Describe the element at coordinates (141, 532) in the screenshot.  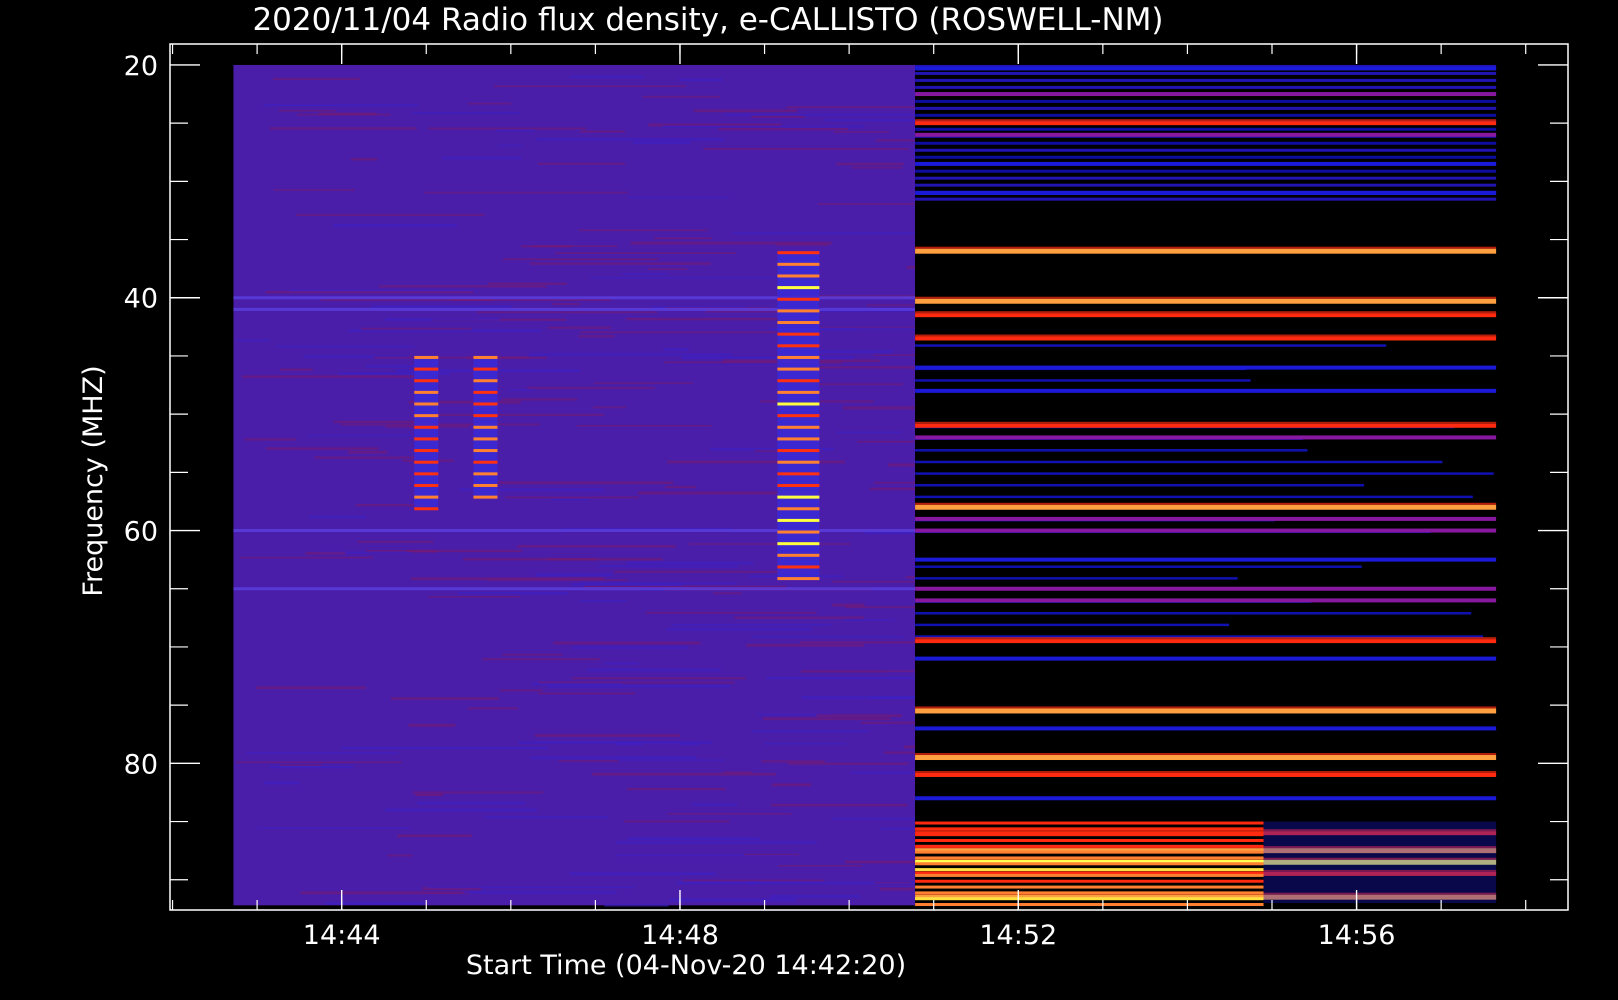
I see `y-tick-label: 60` at that location.